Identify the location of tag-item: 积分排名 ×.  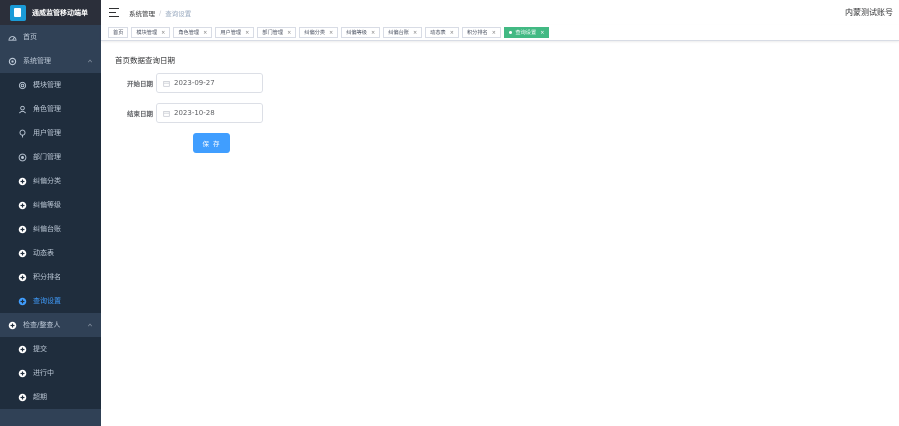
(481, 32).